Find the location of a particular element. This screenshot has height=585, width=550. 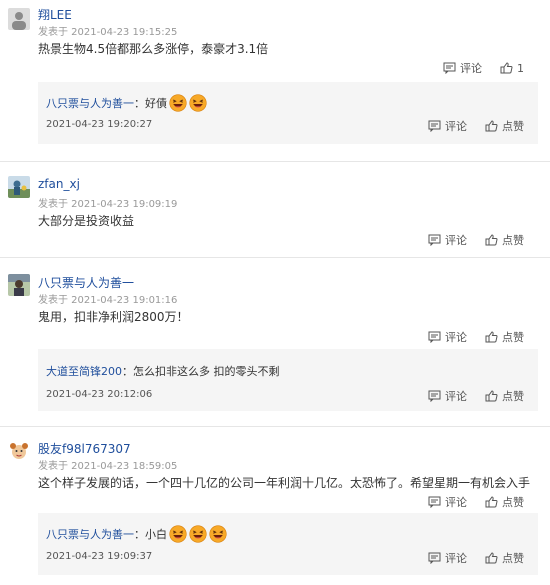

like-button: 1 is located at coordinates (512, 68).